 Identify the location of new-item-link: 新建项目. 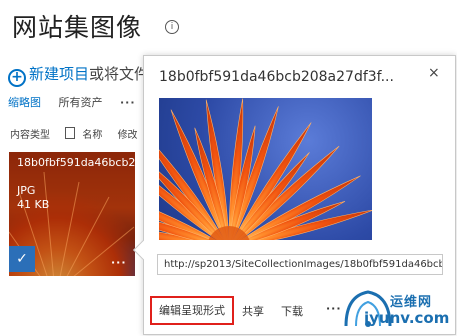
(59, 74).